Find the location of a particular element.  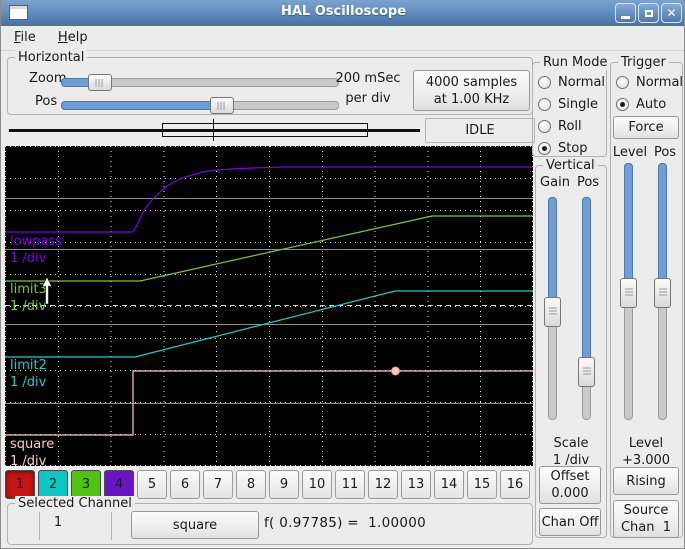

trigger-level-slider is located at coordinates (628, 291).